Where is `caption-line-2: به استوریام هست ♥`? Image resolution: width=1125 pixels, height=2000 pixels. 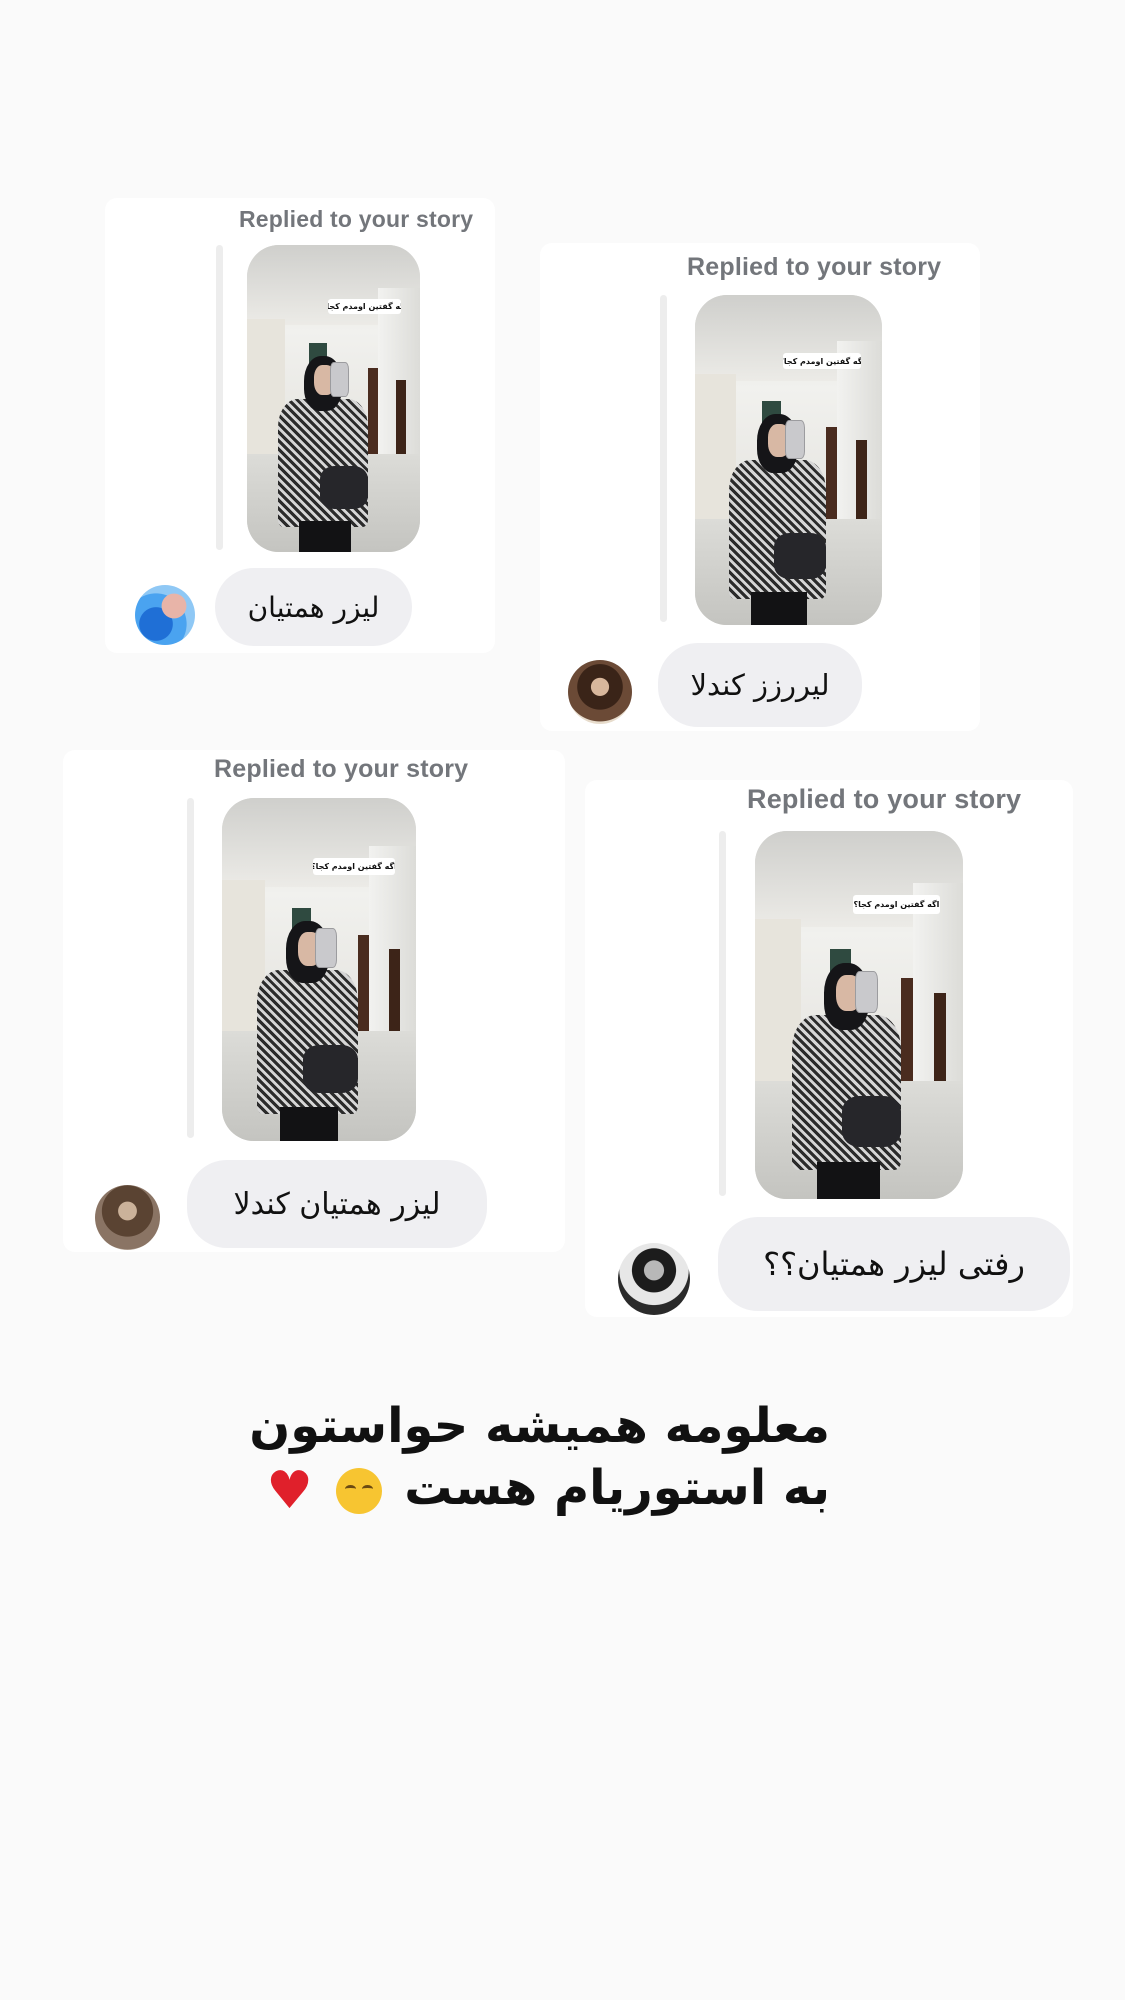
caption-line-2: به استوریام هست ♥ is located at coordinates (548, 1488).